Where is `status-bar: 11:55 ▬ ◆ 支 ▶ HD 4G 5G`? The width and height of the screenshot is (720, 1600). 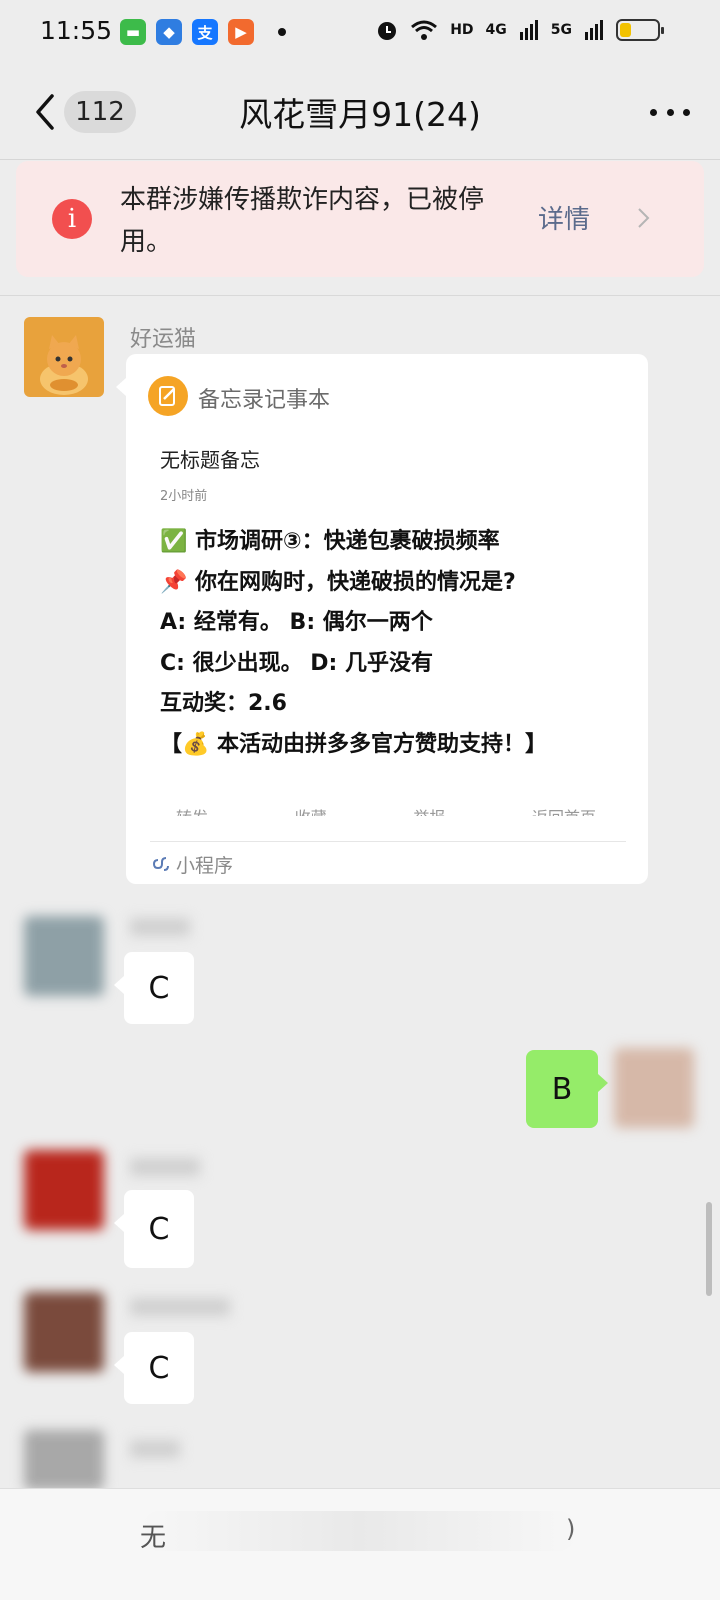
status-bar: 11:55 ▬ ◆ 支 ▶ HD 4G 5G is located at coordinates (360, 32).